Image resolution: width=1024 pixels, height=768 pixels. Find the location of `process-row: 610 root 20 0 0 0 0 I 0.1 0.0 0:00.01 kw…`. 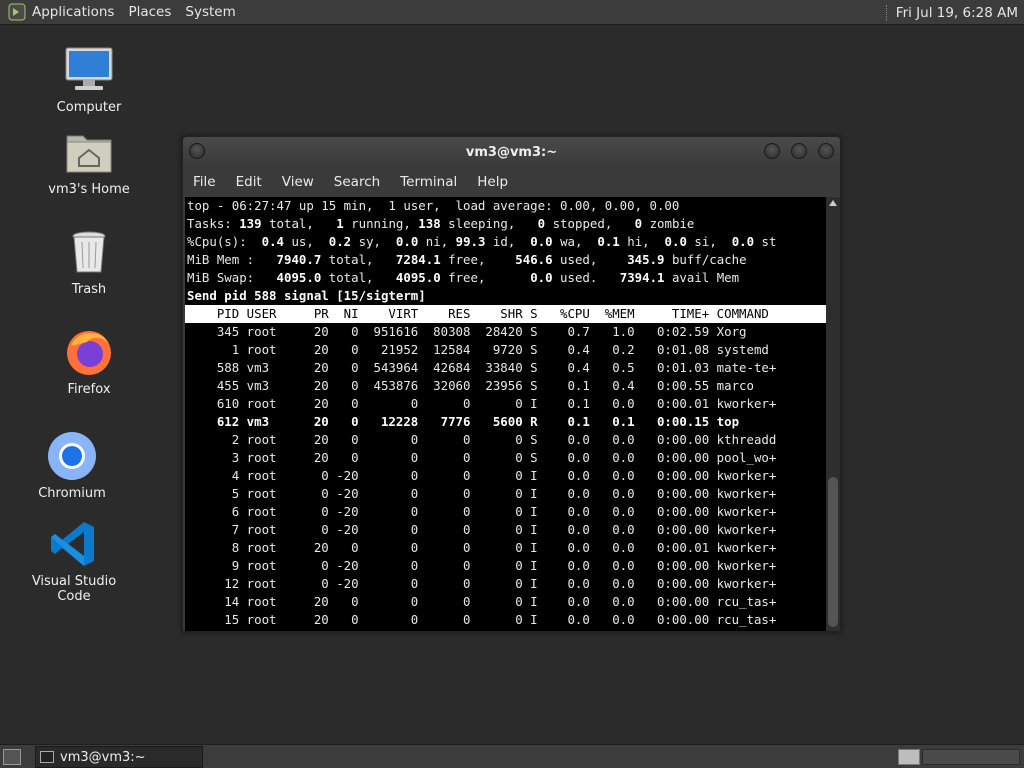

process-row: 610 root 20 0 0 0 0 I 0.1 0.0 0:00.01 kw… is located at coordinates (505, 404).